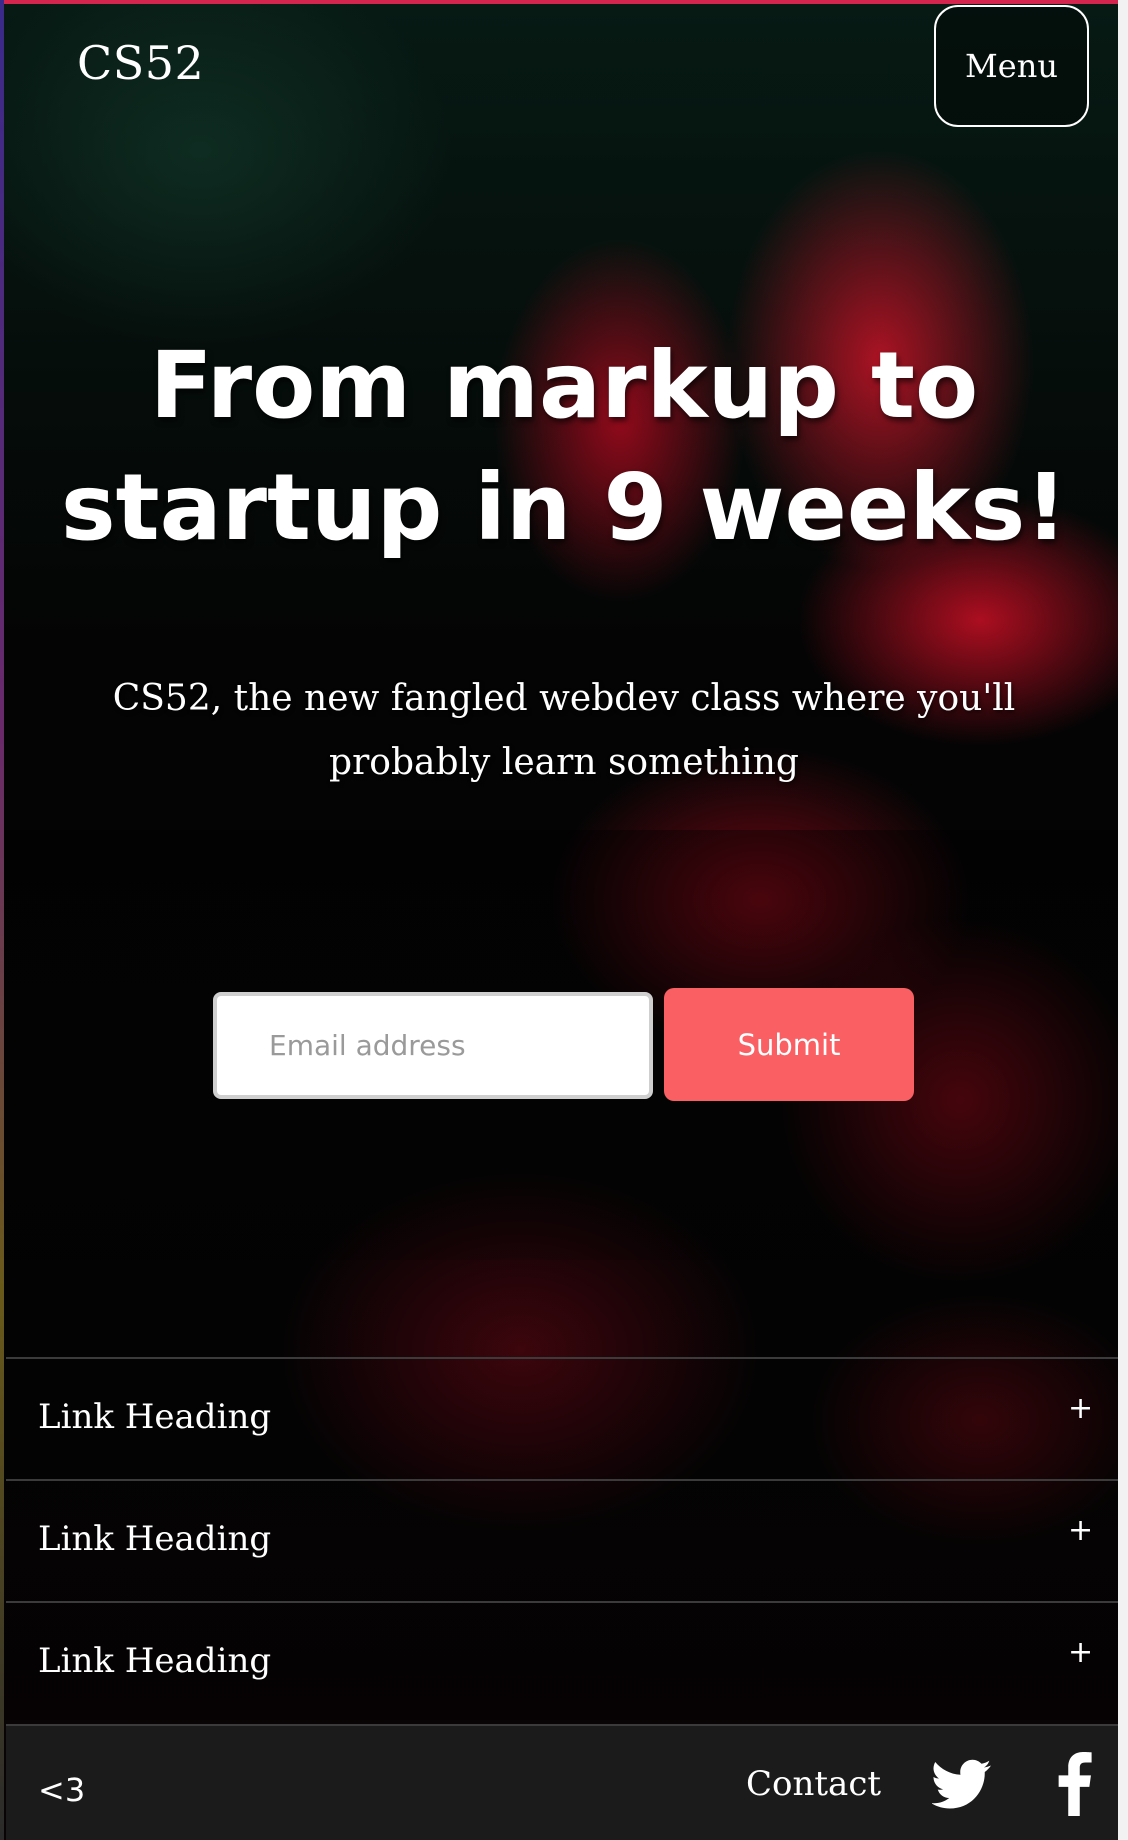  What do you see at coordinates (1123, 920) in the screenshot?
I see `scrollbar-track` at bounding box center [1123, 920].